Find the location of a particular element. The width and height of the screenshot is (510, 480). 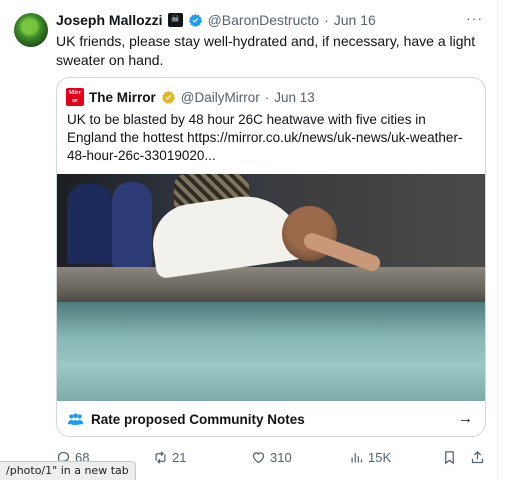

people-icon is located at coordinates (75, 419).